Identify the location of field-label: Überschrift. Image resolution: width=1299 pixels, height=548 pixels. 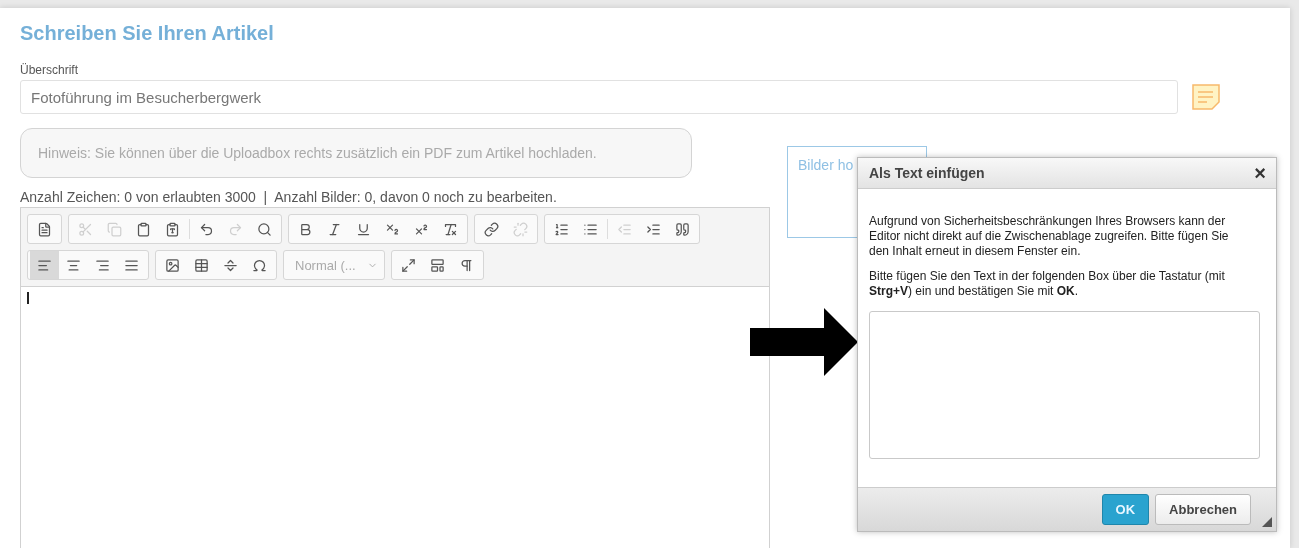
(49, 70).